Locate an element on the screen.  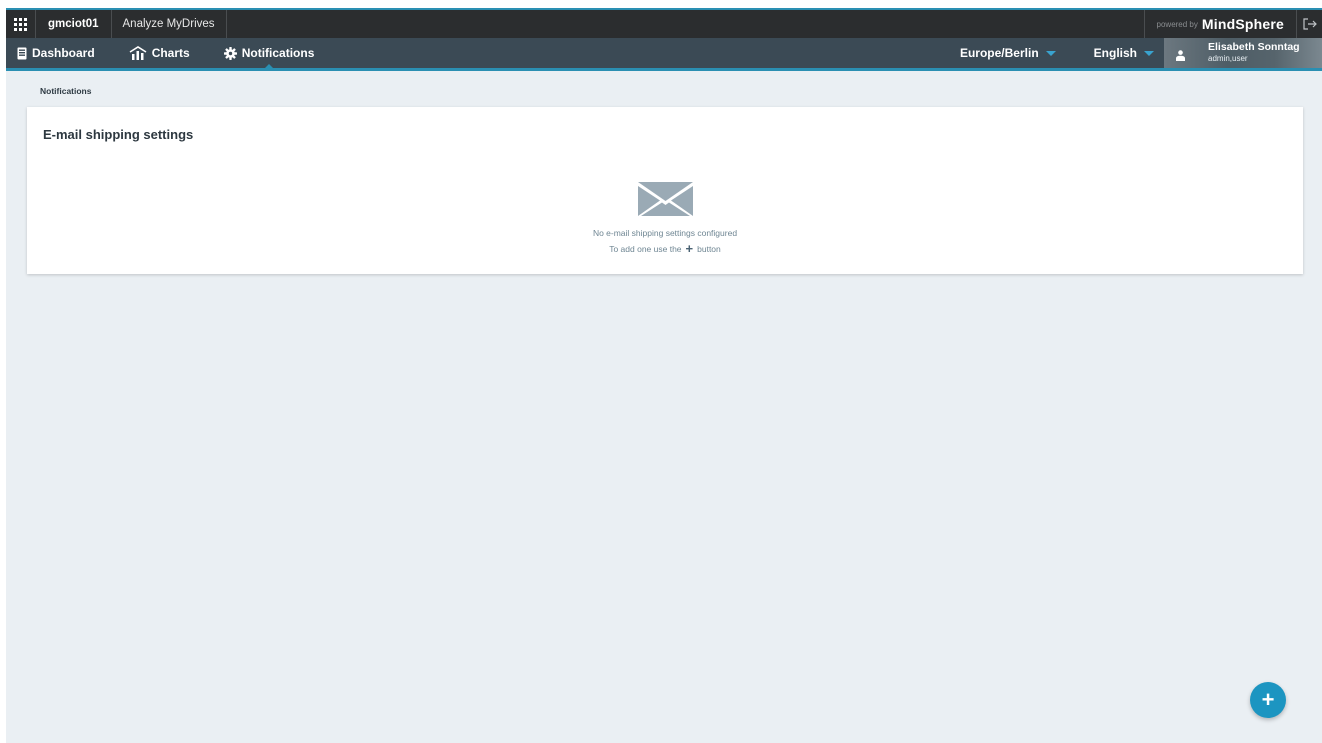
nav-item-label: Notifications is located at coordinates (278, 53).